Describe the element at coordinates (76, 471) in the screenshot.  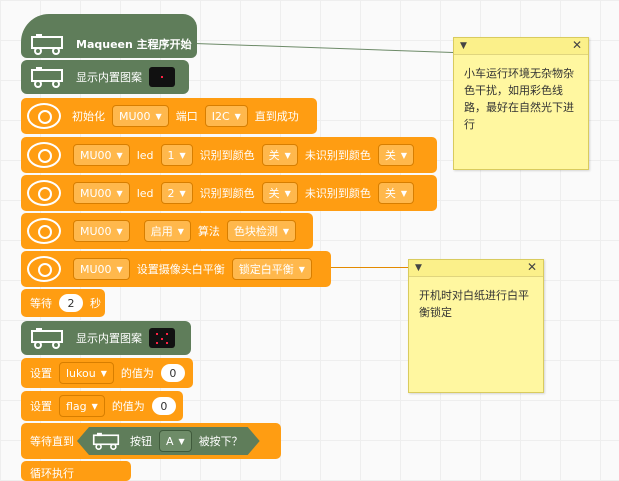
I see `forever-loop-block: 循环执行` at that location.